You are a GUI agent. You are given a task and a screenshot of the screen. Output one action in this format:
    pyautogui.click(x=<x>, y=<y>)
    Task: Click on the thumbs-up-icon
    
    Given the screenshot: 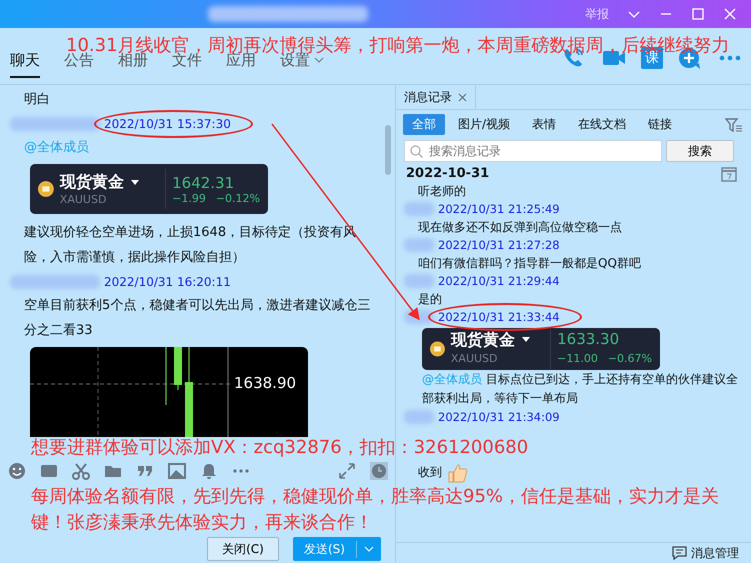 What is the action you would take?
    pyautogui.click(x=457, y=473)
    